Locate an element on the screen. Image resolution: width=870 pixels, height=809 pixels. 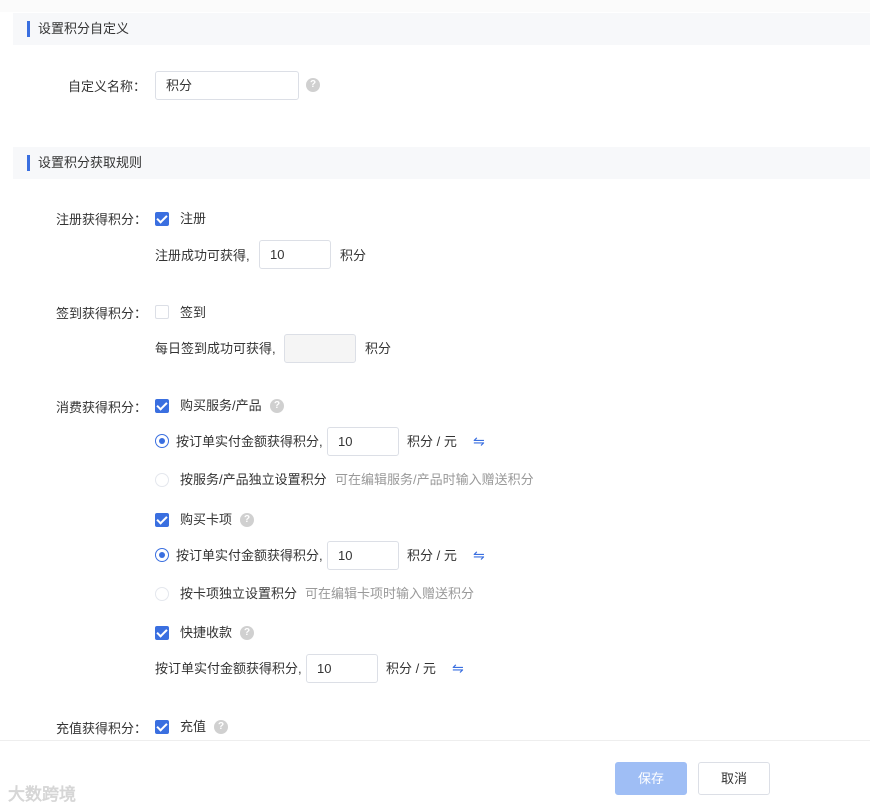
purchase-service-label: 购买服务/产品 is located at coordinates (221, 406).